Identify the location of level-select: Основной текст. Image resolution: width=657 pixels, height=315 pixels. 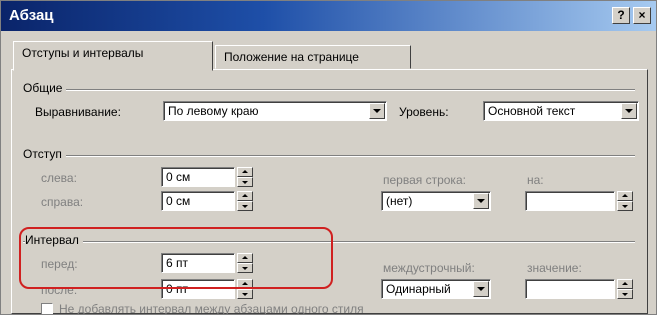
(561, 111).